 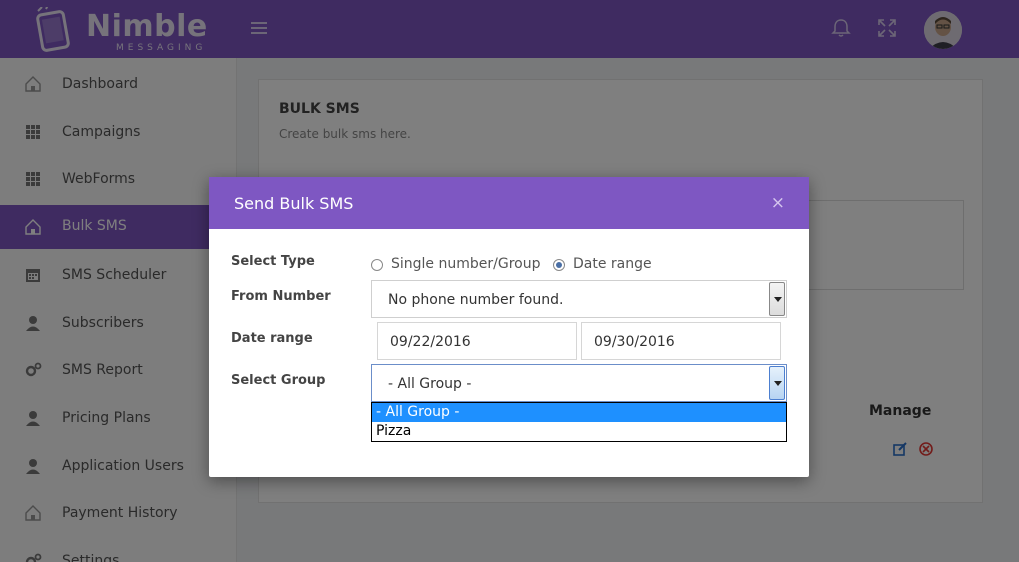 I want to click on dropdown-option-pizza: Pizza, so click(x=579, y=431).